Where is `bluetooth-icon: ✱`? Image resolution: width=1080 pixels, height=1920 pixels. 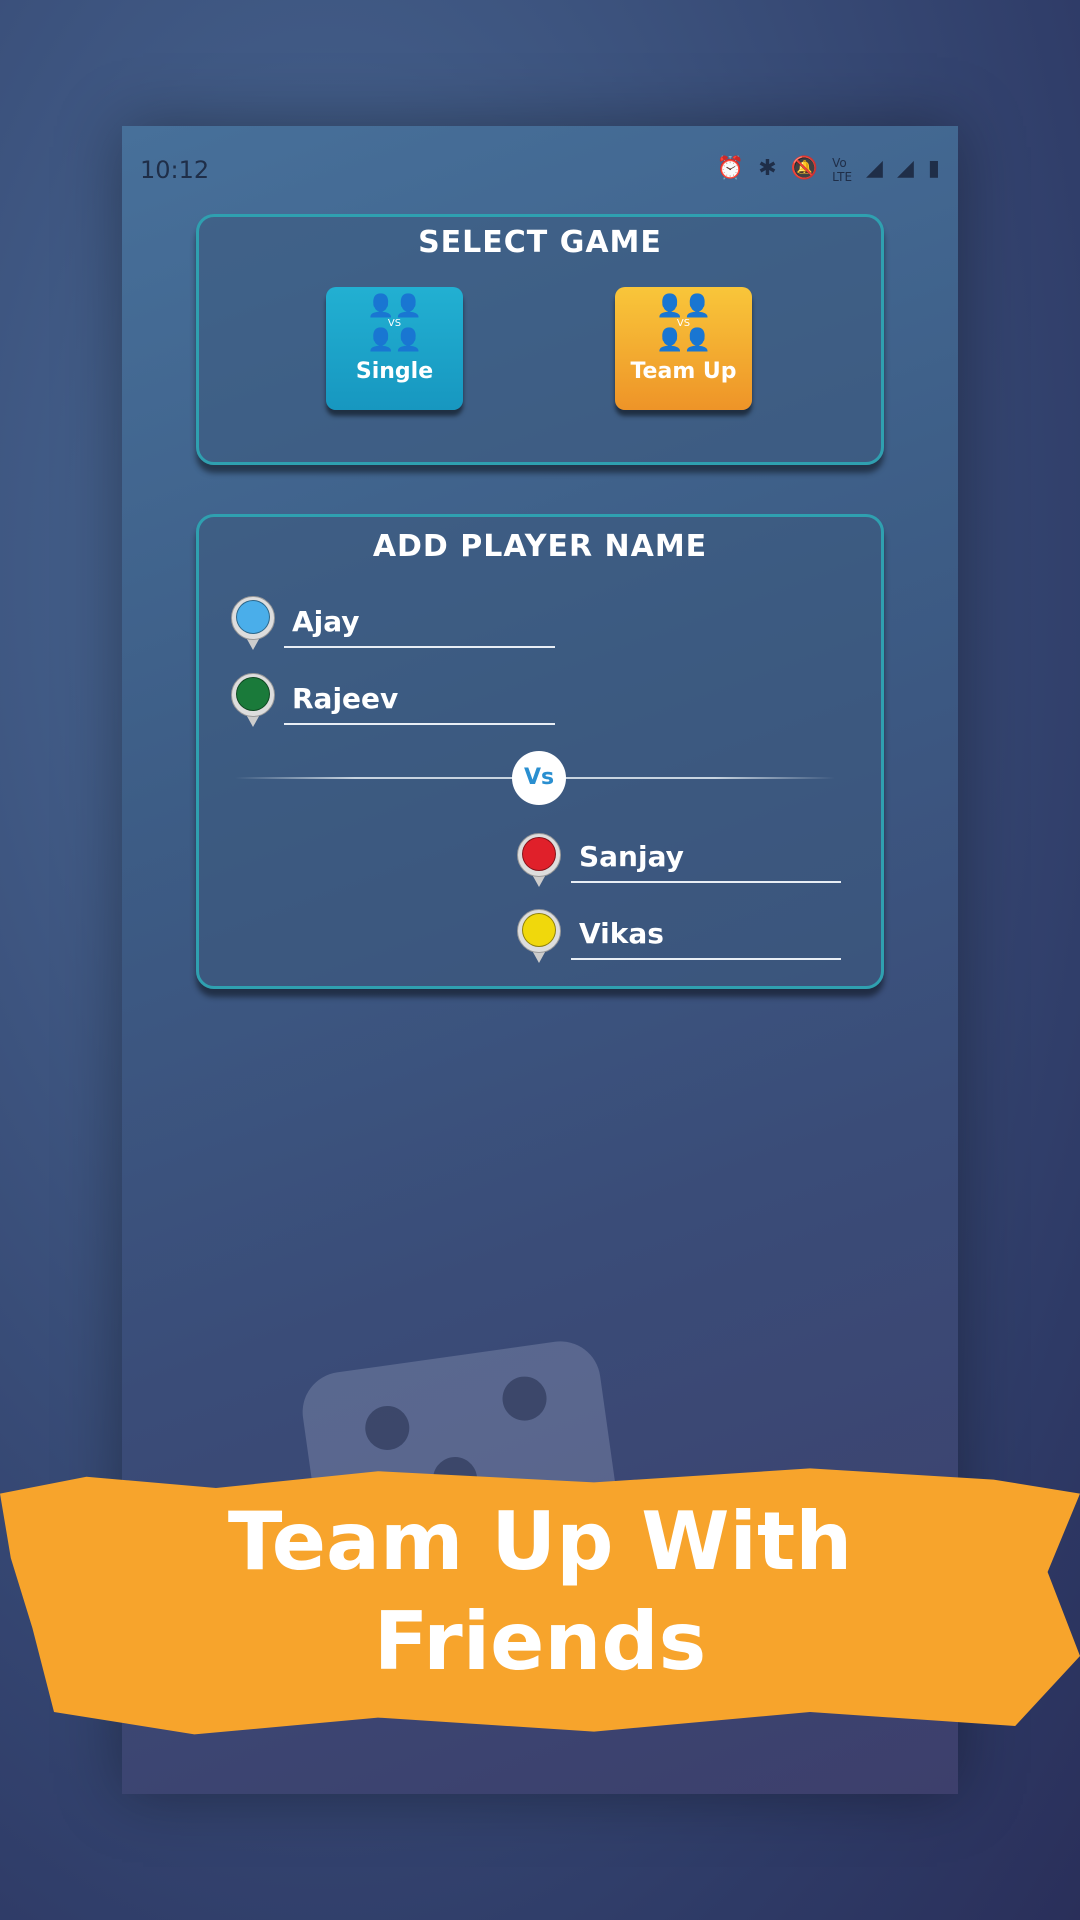 bluetooth-icon: ✱ is located at coordinates (767, 168).